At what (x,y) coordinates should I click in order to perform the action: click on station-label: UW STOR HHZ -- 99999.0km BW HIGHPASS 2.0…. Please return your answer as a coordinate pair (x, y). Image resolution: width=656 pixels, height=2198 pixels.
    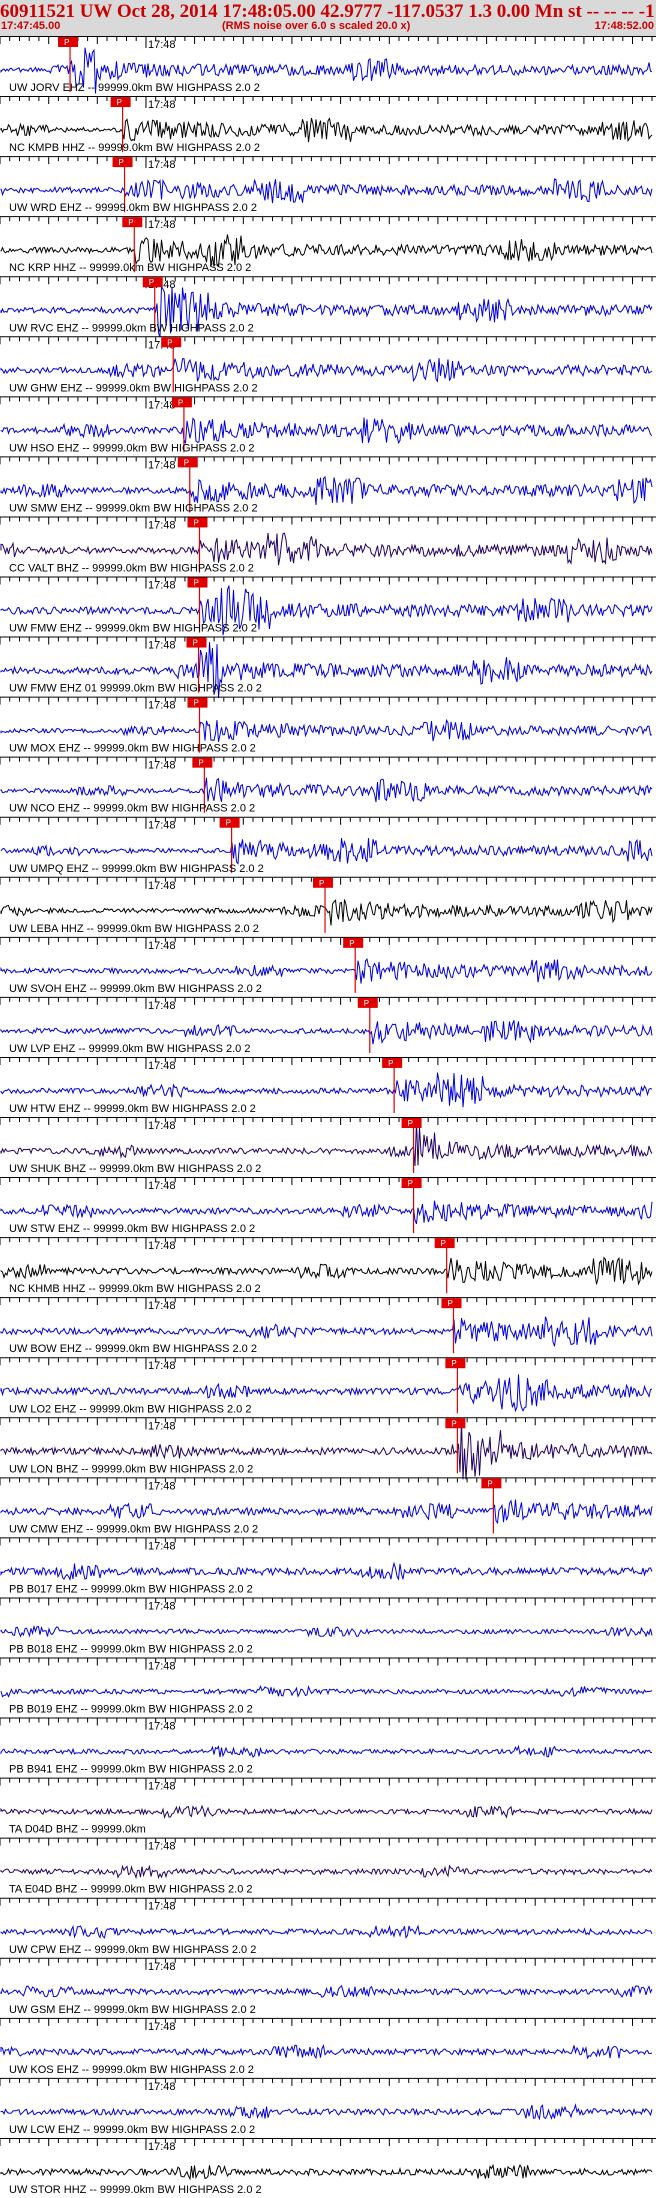
    Looking at the image, I should click on (135, 2190).